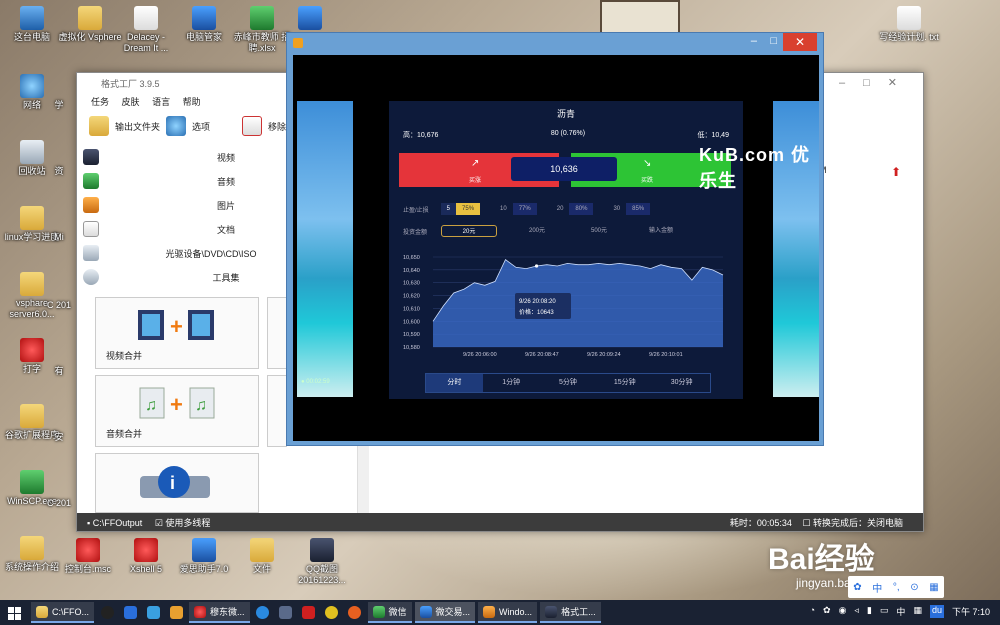 The width and height of the screenshot is (1000, 625). I want to click on signal-icon: ▮, so click(869, 611).